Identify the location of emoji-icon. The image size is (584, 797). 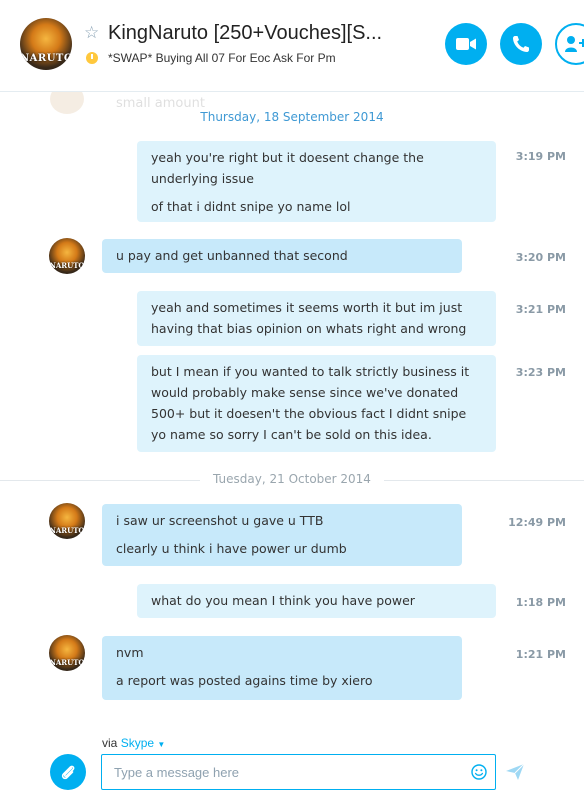
(479, 772).